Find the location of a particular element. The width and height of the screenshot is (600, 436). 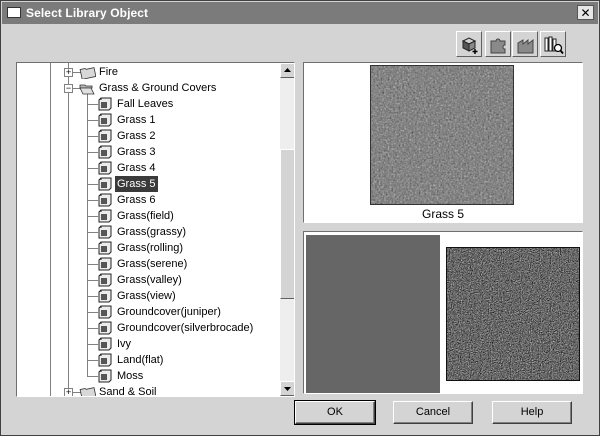

open-folder-icon is located at coordinates (87, 89).